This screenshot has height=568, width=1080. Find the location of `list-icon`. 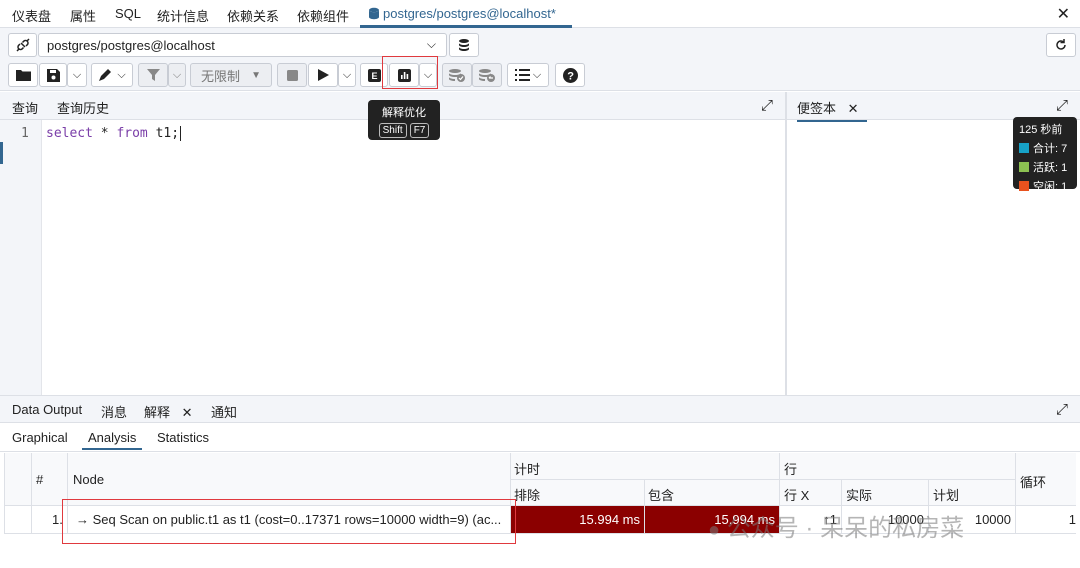

list-icon is located at coordinates (522, 75).